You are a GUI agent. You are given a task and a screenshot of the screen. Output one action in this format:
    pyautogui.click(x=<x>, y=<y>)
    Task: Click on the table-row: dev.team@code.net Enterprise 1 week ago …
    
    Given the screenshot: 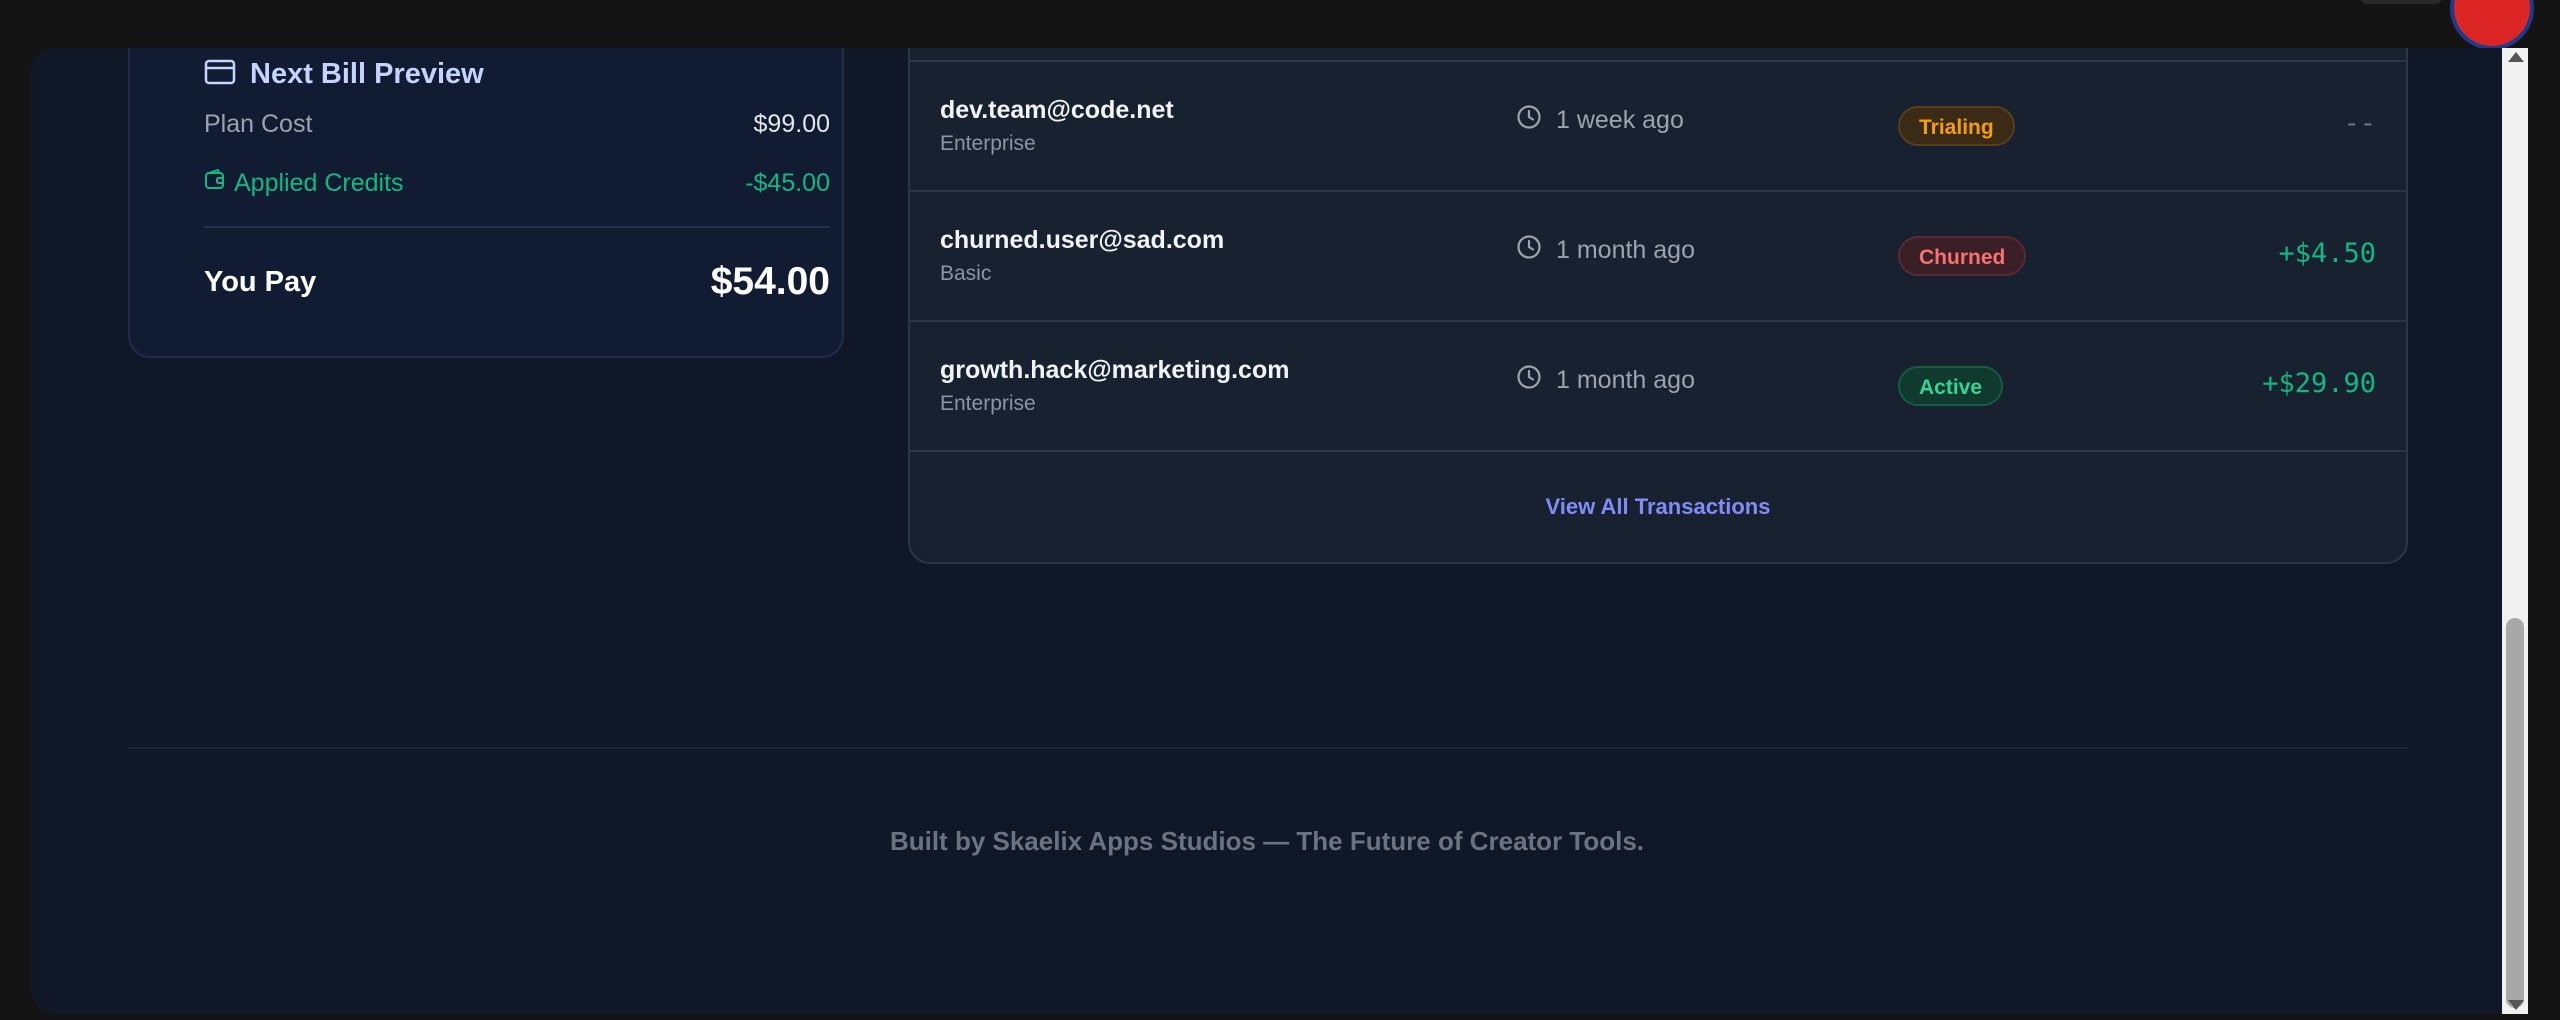 What is the action you would take?
    pyautogui.click(x=1658, y=125)
    